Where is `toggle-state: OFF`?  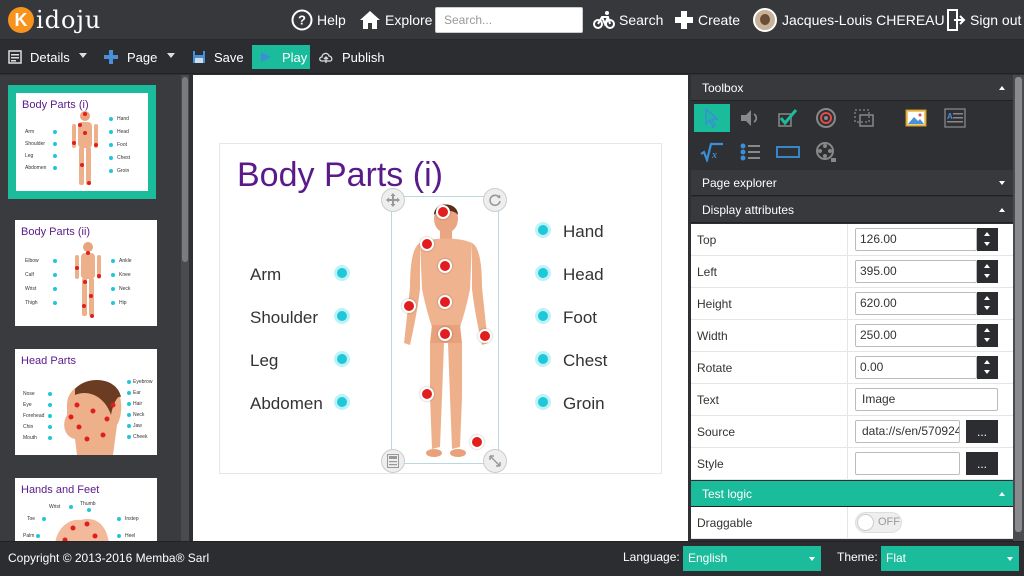 toggle-state: OFF is located at coordinates (889, 522).